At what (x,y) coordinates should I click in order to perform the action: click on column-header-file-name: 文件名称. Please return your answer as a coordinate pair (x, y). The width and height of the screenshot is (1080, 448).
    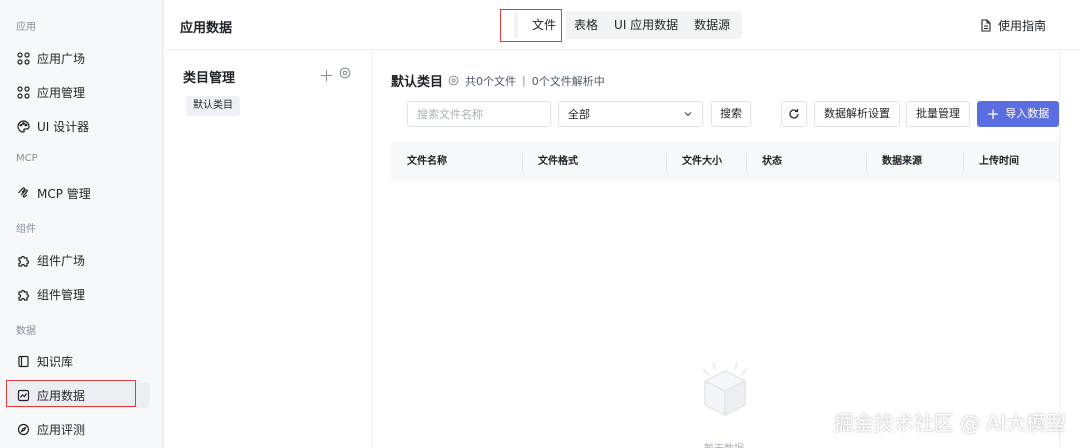
    Looking at the image, I should click on (427, 162).